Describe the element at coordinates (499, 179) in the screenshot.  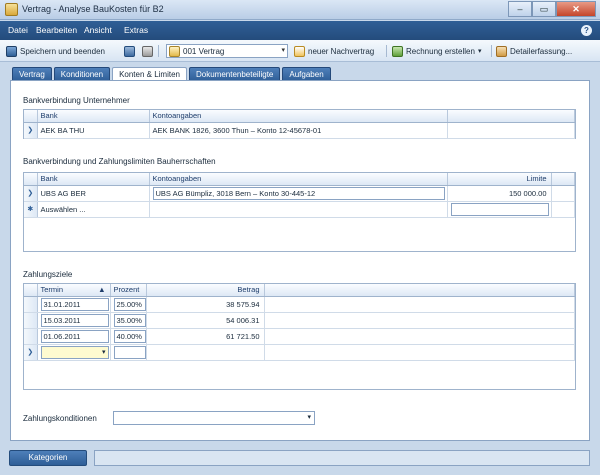
I see `column-header-limit: Limite` at that location.